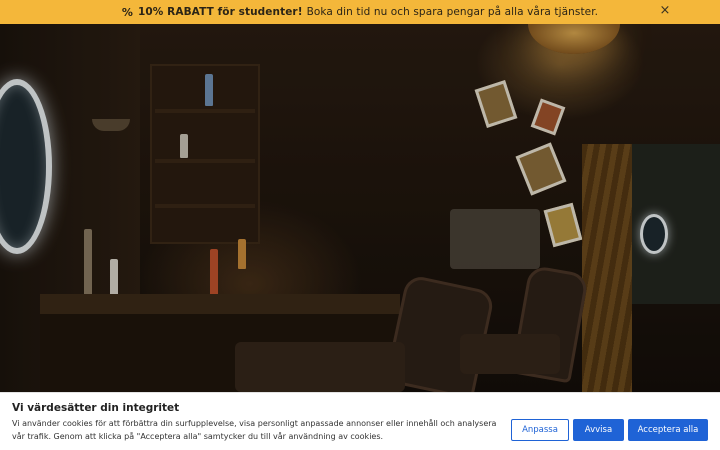 This screenshot has width=720, height=450. What do you see at coordinates (665, 11) in the screenshot?
I see `close-icon: ×` at bounding box center [665, 11].